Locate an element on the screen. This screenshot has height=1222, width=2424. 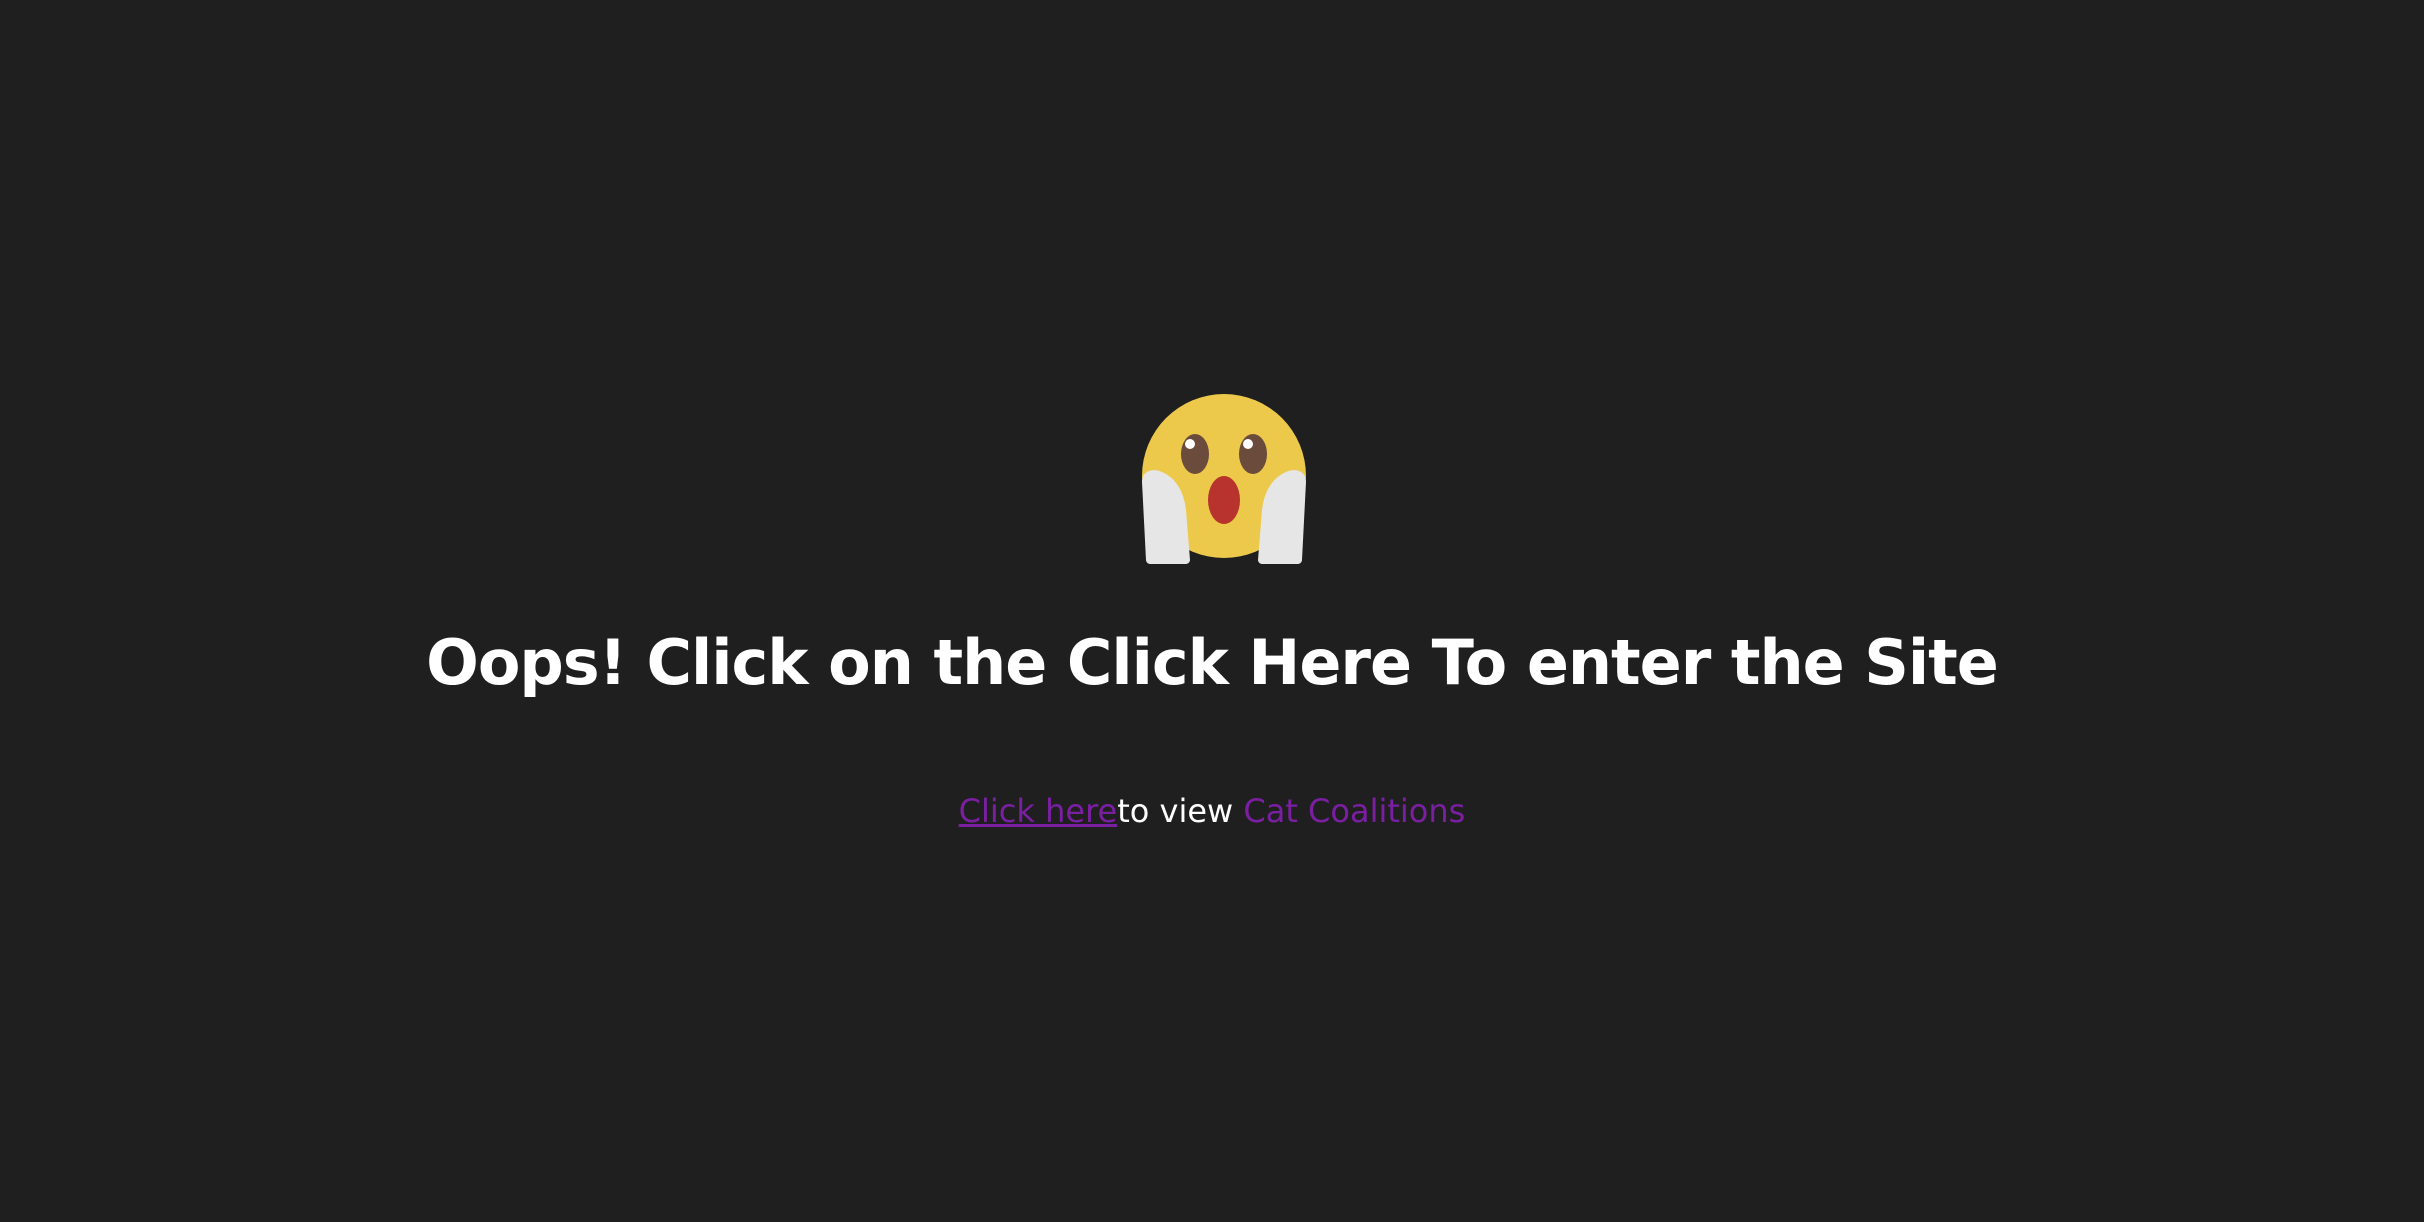
site-name-link: Cat Coalitions is located at coordinates (1354, 811).